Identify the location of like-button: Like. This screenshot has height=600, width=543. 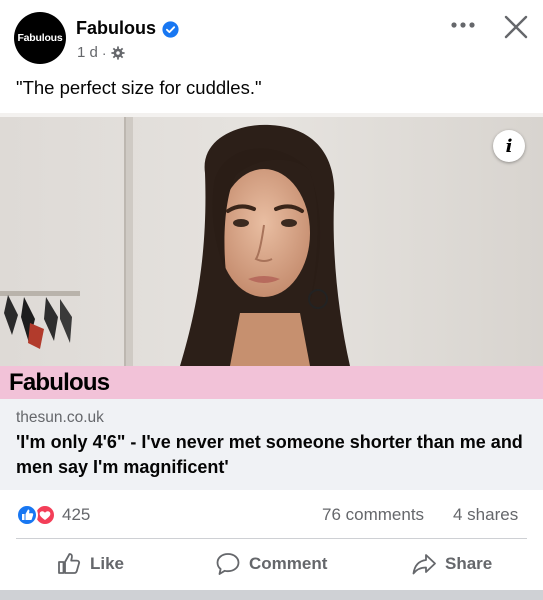
(90, 564).